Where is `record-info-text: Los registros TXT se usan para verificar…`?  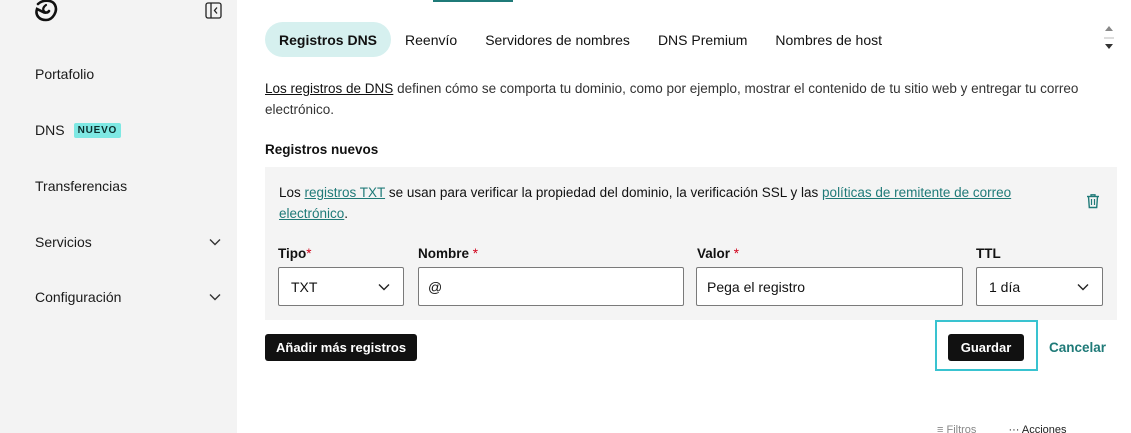 record-info-text: Los registros TXT se usan para verificar… is located at coordinates (669, 203).